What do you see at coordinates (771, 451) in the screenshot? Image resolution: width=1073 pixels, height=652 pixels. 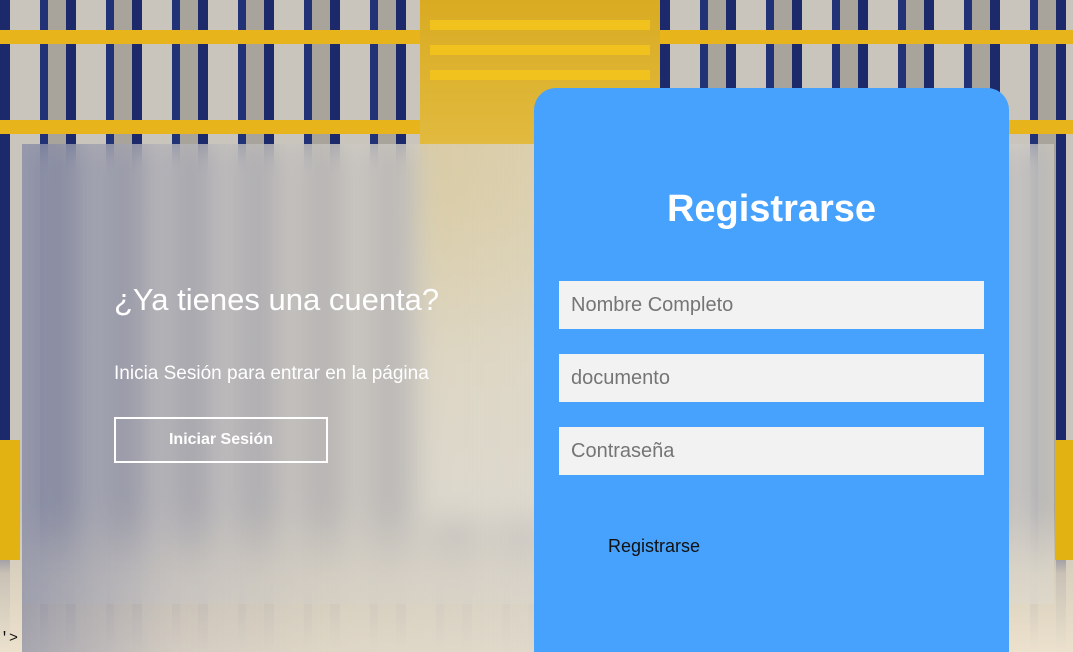 I see `password-input` at bounding box center [771, 451].